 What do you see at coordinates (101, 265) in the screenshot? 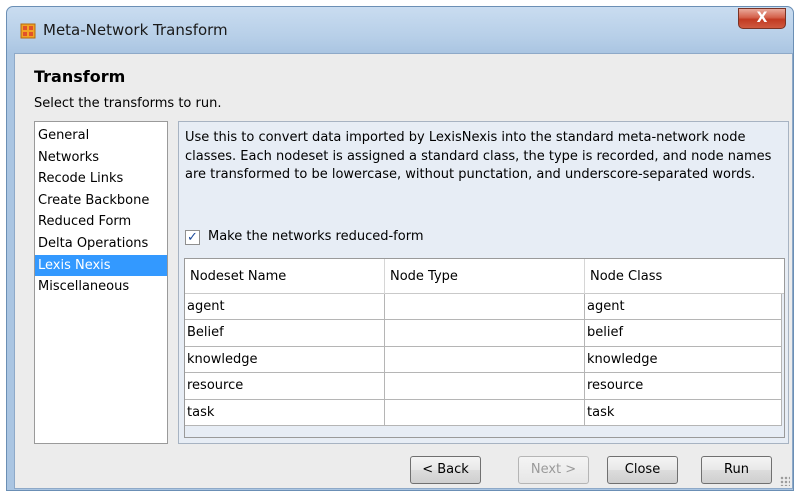
I see `transform-item-lexis-nexis: Lexis Nexis` at bounding box center [101, 265].